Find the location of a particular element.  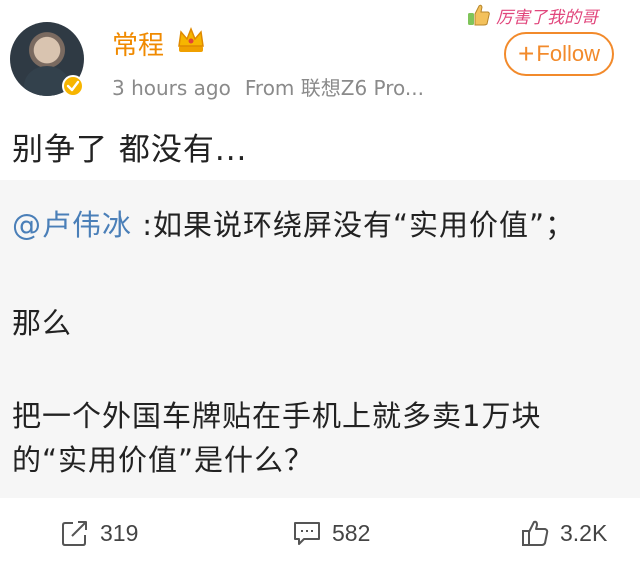

quoted-line-4: 的“实用价值”是什么？ is located at coordinates (163, 460).